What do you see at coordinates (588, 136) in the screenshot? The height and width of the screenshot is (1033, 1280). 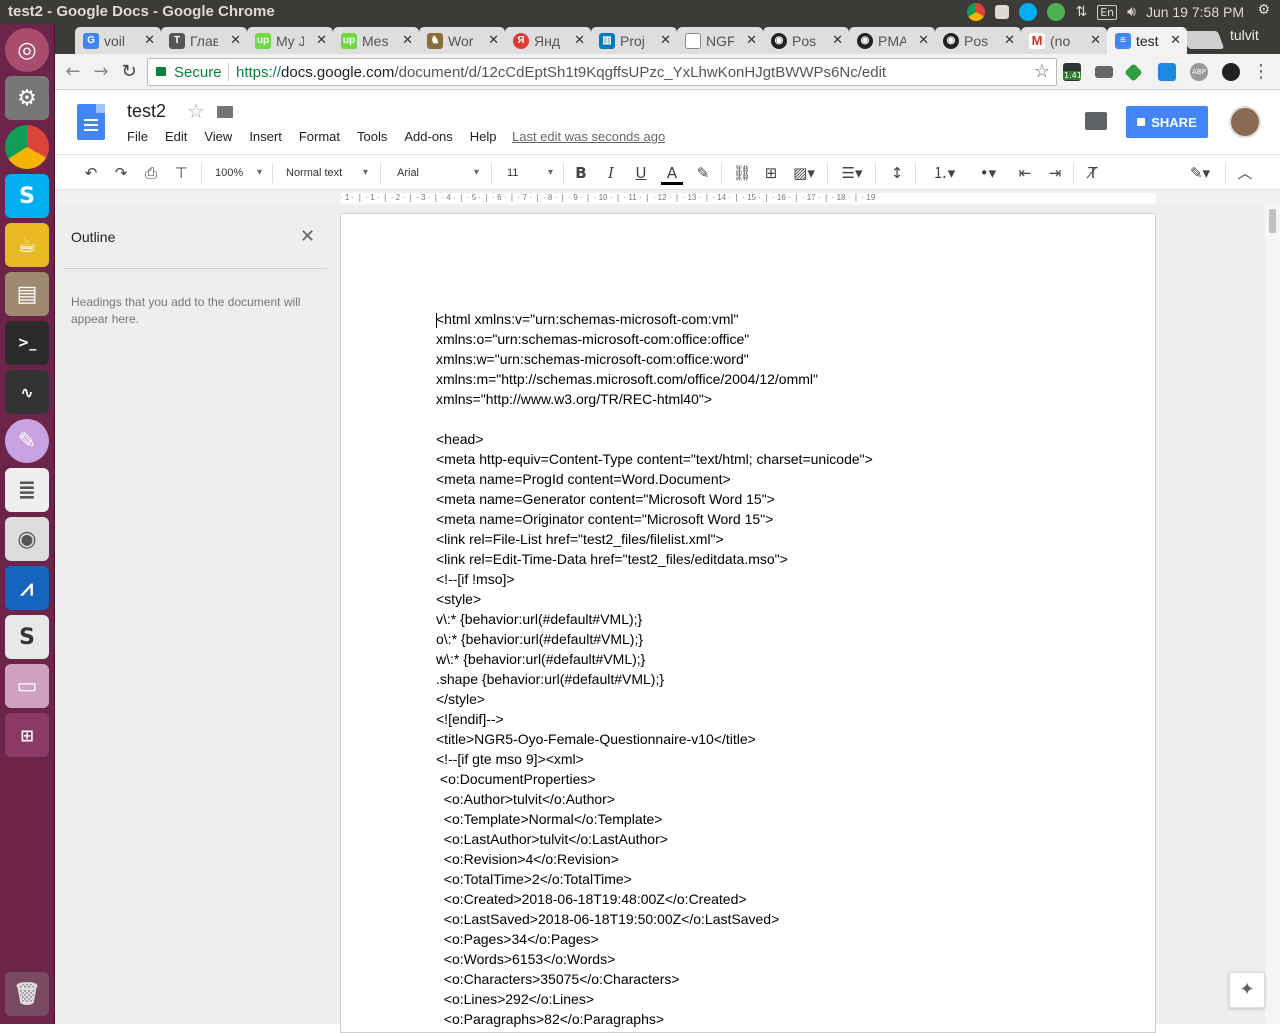 I see `last-edit-link: Last edit was seconds ago` at bounding box center [588, 136].